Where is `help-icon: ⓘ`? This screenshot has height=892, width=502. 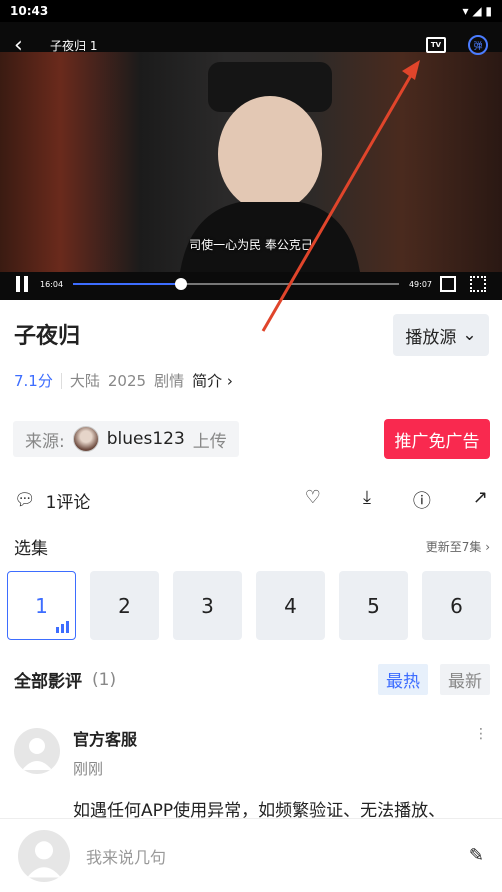 help-icon: ⓘ is located at coordinates (422, 500).